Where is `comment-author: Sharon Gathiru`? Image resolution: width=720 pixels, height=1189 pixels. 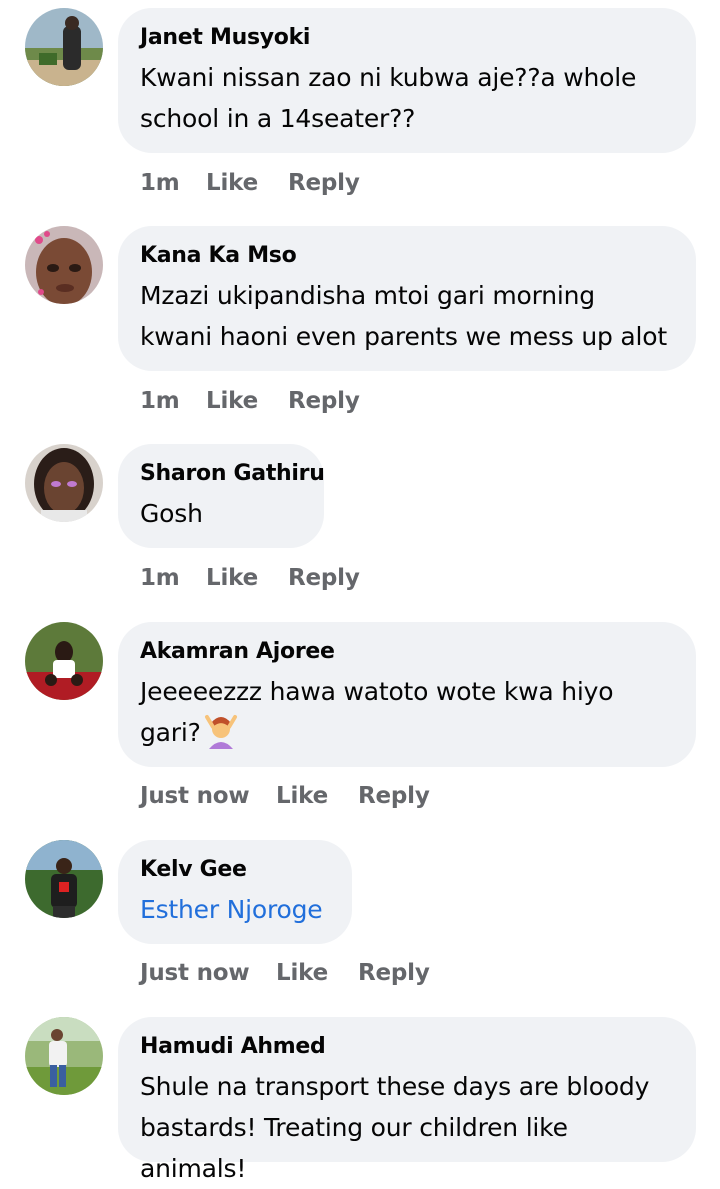
comment-author: Sharon Gathiru is located at coordinates (232, 474).